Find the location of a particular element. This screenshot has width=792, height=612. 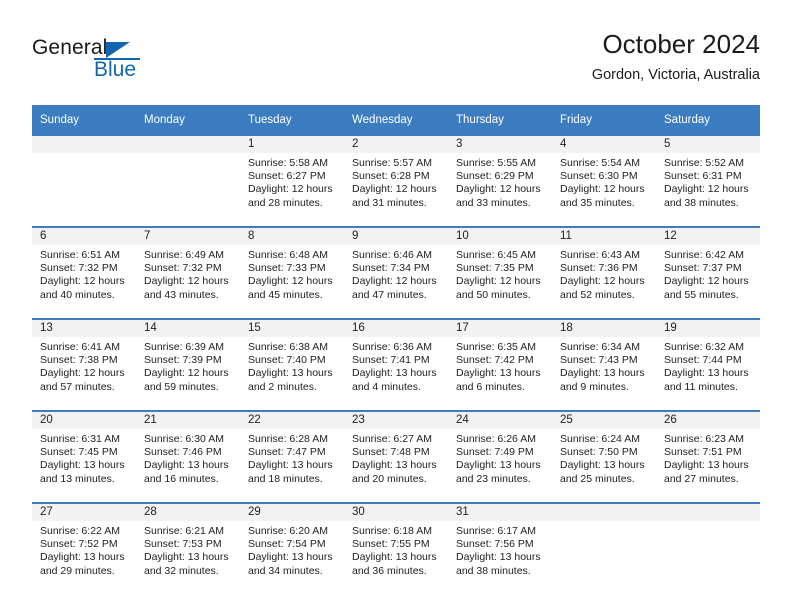

day-number: 11 is located at coordinates (604, 236).